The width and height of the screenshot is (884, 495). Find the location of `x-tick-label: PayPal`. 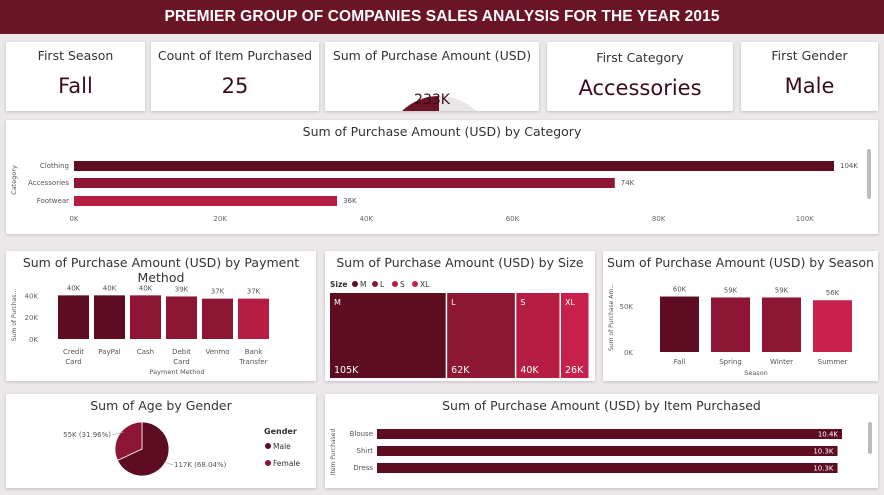

x-tick-label: PayPal is located at coordinates (109, 352).